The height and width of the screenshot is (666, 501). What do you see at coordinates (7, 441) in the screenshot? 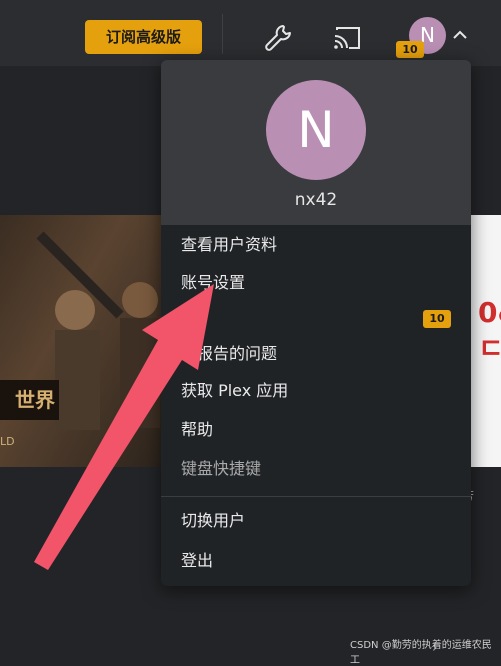
I see `poster-subtitle: LD` at bounding box center [7, 441].